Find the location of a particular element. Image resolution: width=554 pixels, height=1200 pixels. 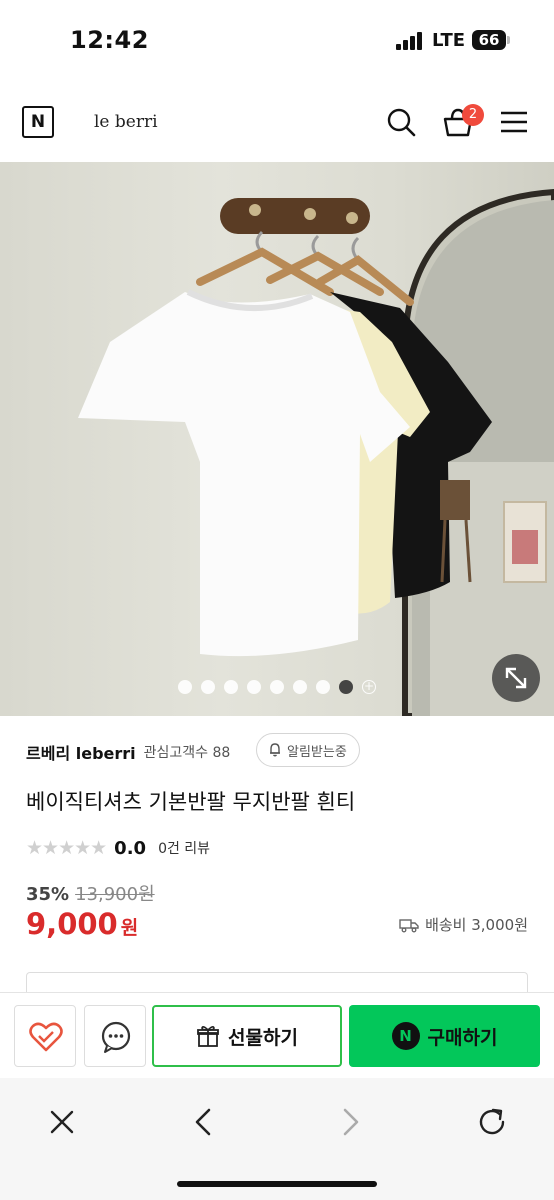

signal-icon is located at coordinates (410, 41).